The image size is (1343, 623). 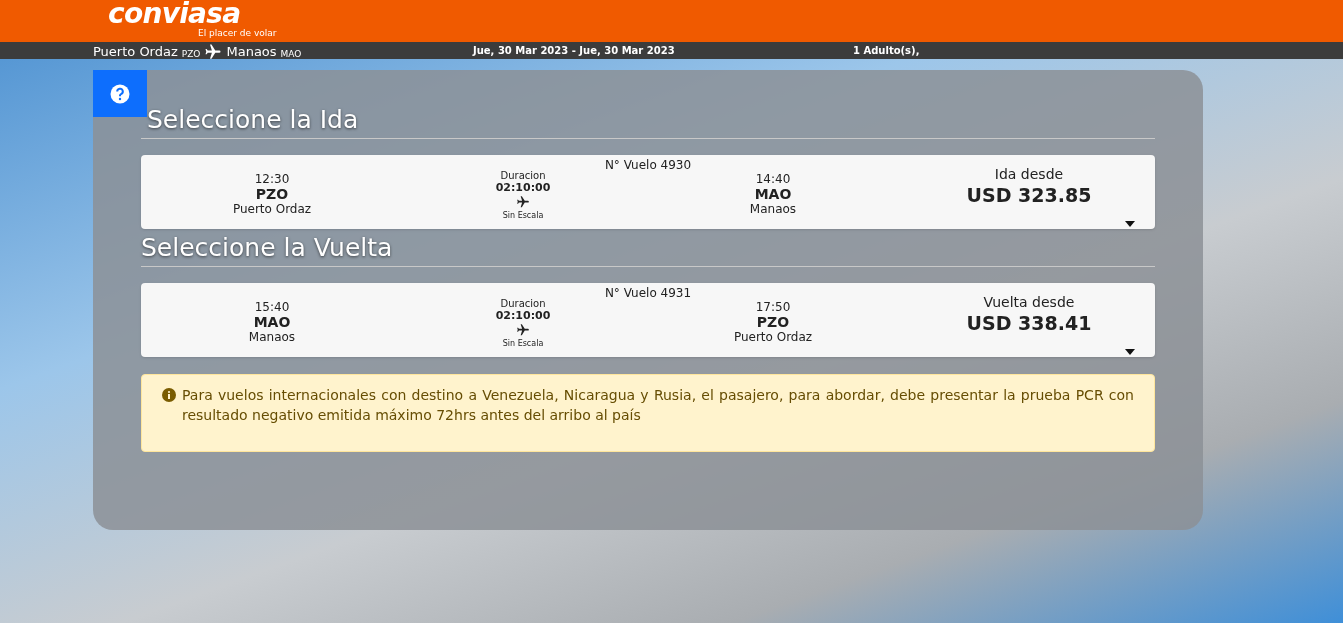 I want to click on arrival-time: 17:50, so click(x=773, y=307).